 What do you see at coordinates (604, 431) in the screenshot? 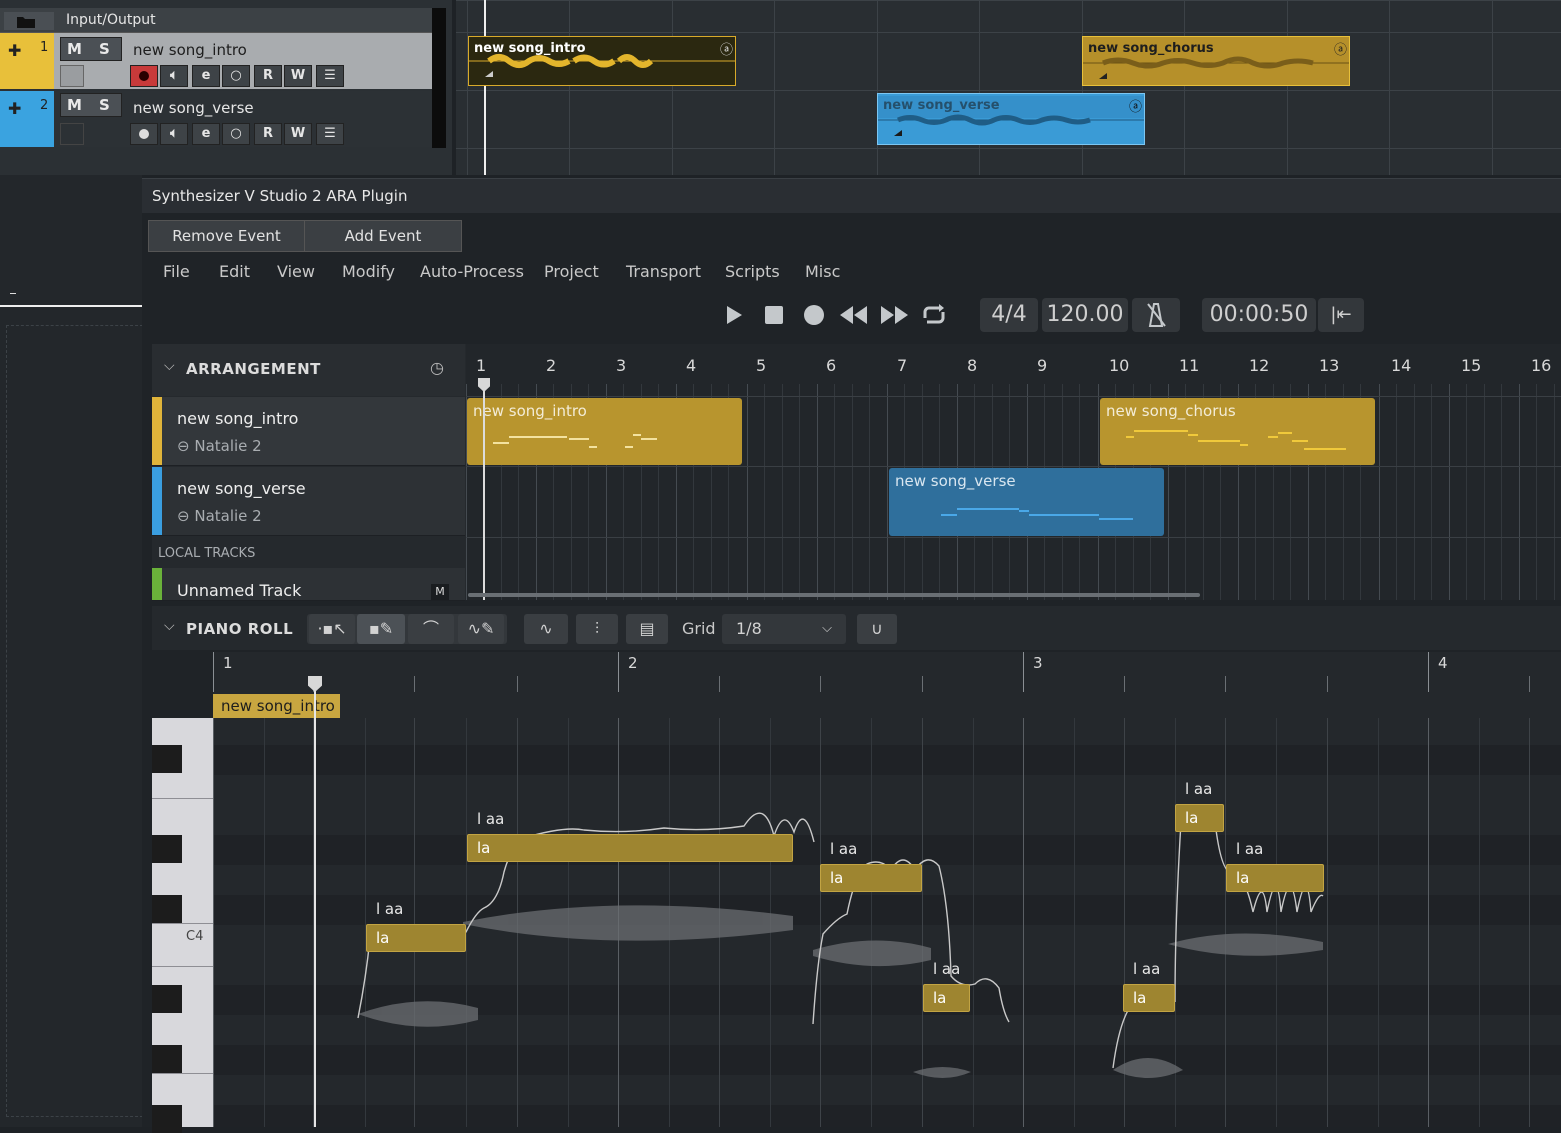
I see `arr-clip-intro: new song_intro` at bounding box center [604, 431].